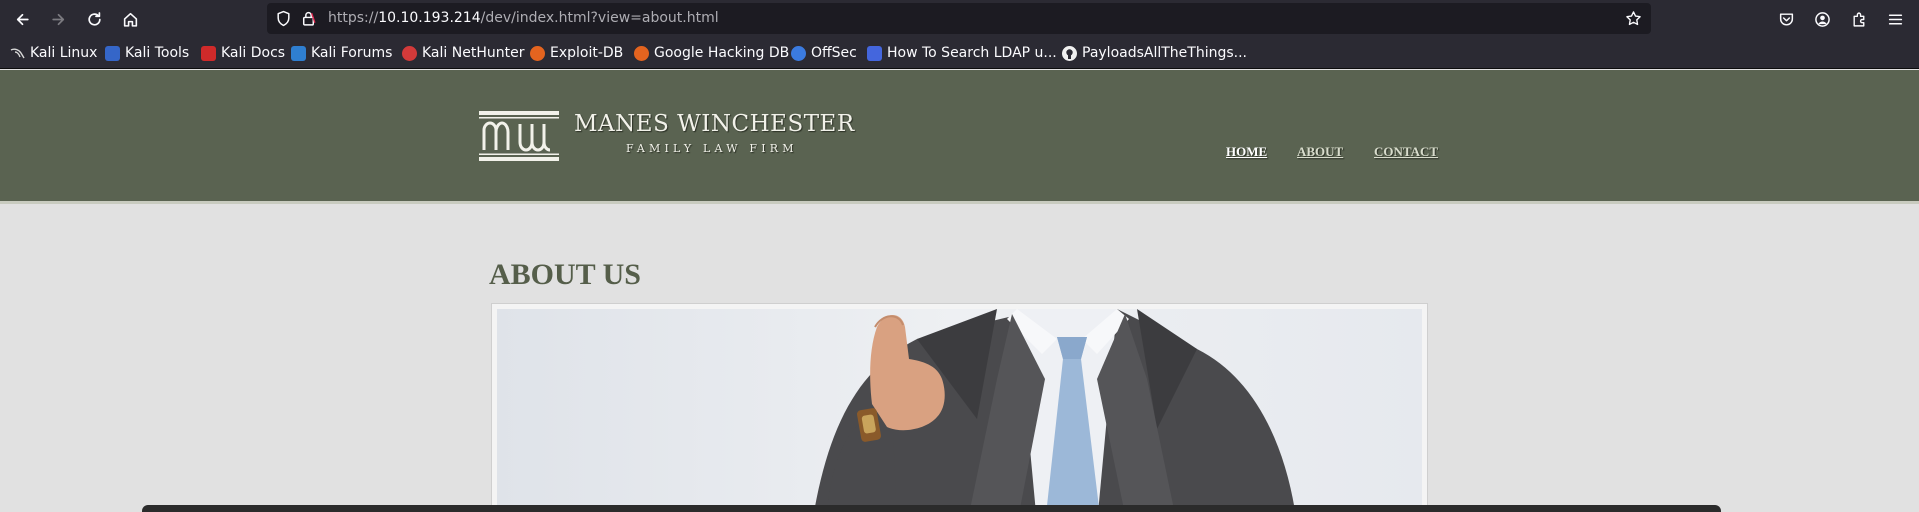 The image size is (1919, 512). What do you see at coordinates (874, 53) in the screenshot?
I see `ldap-article-icon` at bounding box center [874, 53].